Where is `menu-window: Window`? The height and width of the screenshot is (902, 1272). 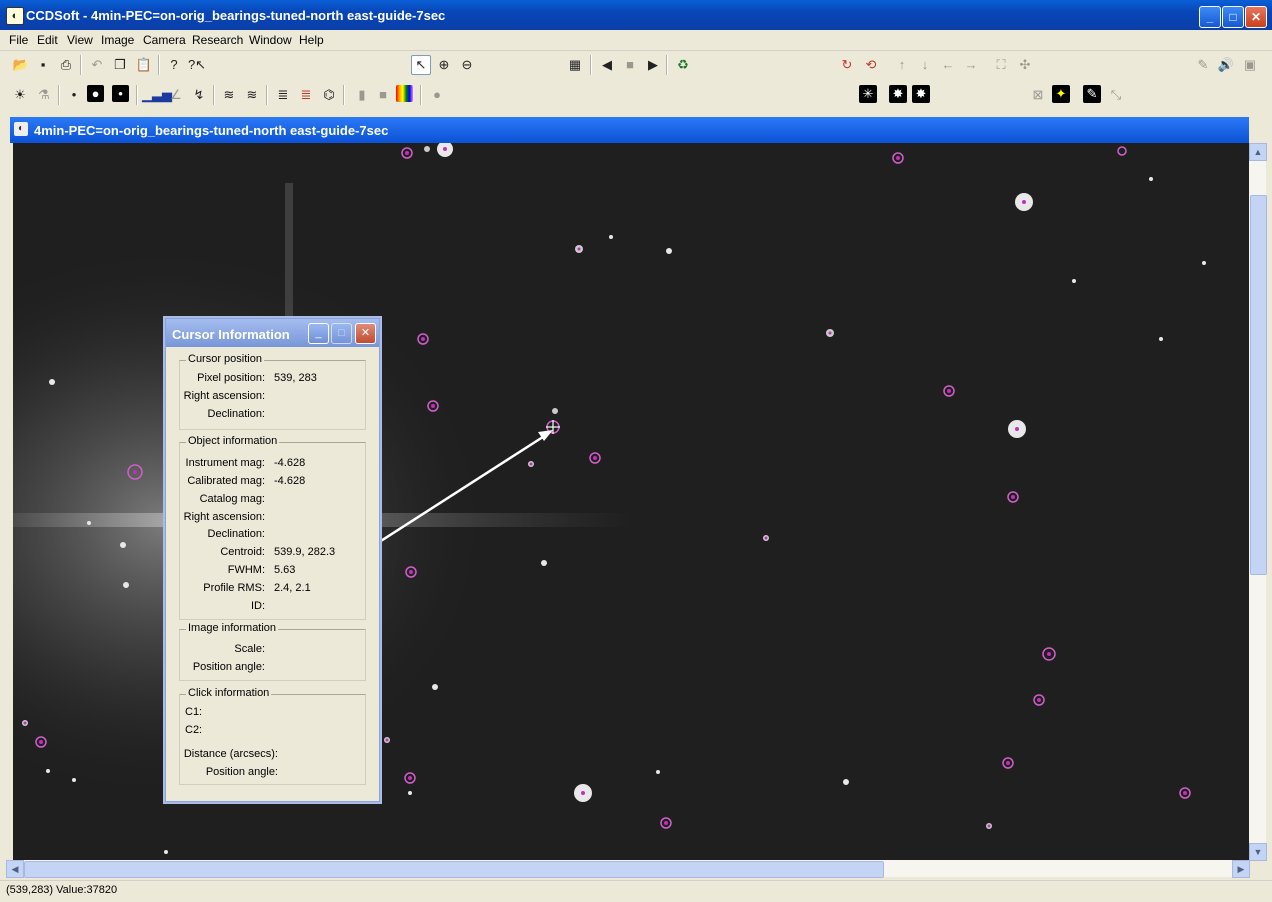 menu-window: Window is located at coordinates (270, 40).